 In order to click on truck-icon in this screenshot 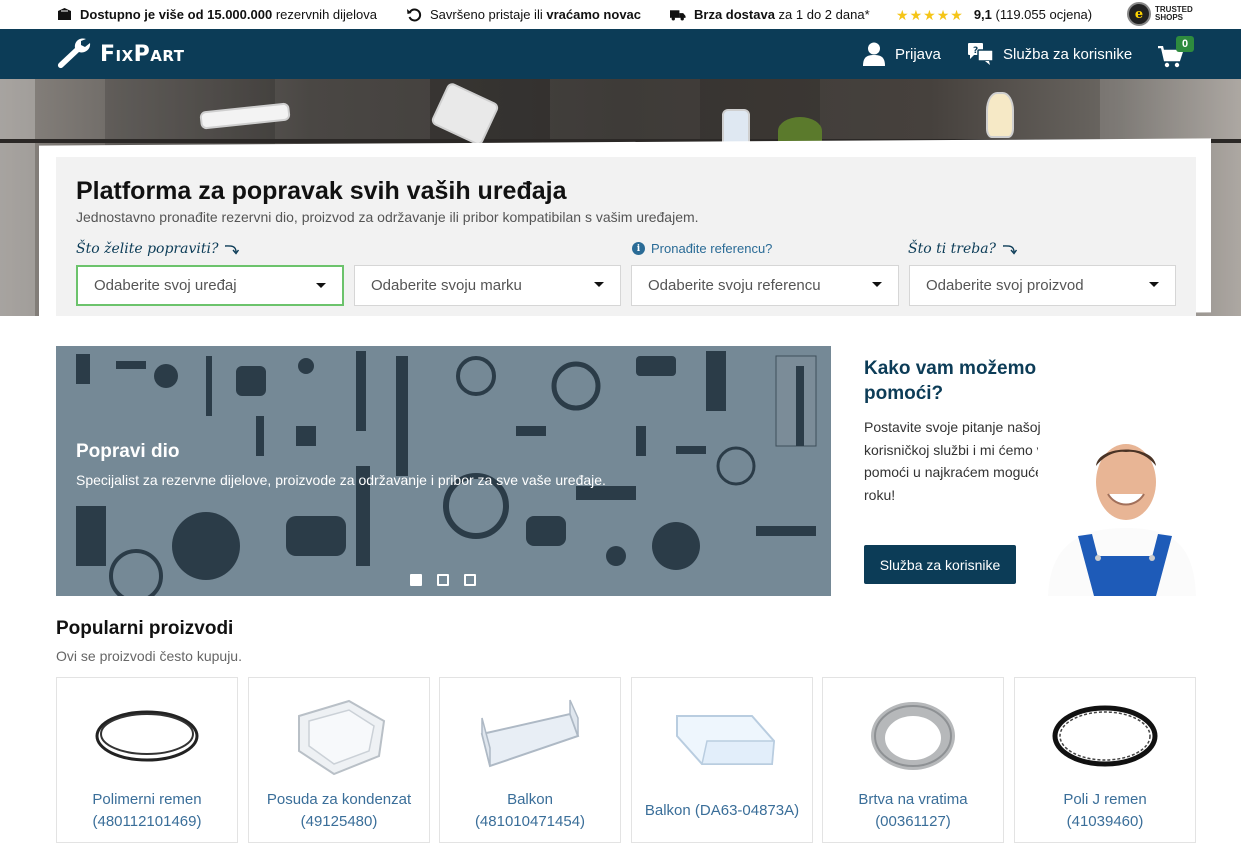, I will do `click(678, 15)`.